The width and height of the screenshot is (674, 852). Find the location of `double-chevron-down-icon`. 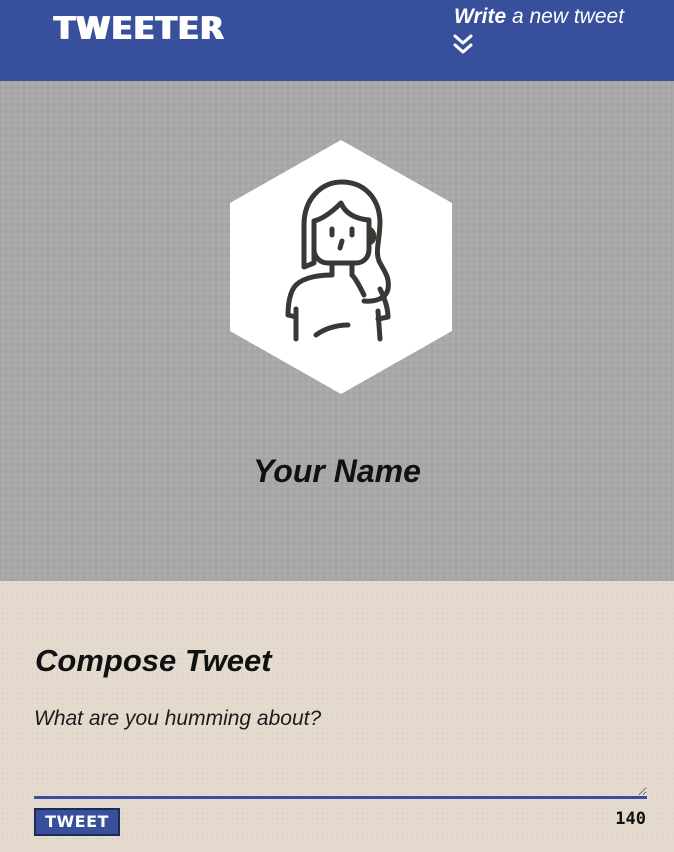

double-chevron-down-icon is located at coordinates (463, 44).